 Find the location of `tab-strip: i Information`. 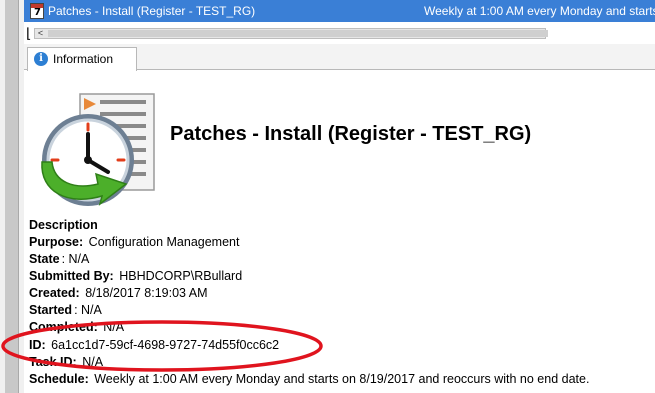

tab-strip: i Information is located at coordinates (339, 57).